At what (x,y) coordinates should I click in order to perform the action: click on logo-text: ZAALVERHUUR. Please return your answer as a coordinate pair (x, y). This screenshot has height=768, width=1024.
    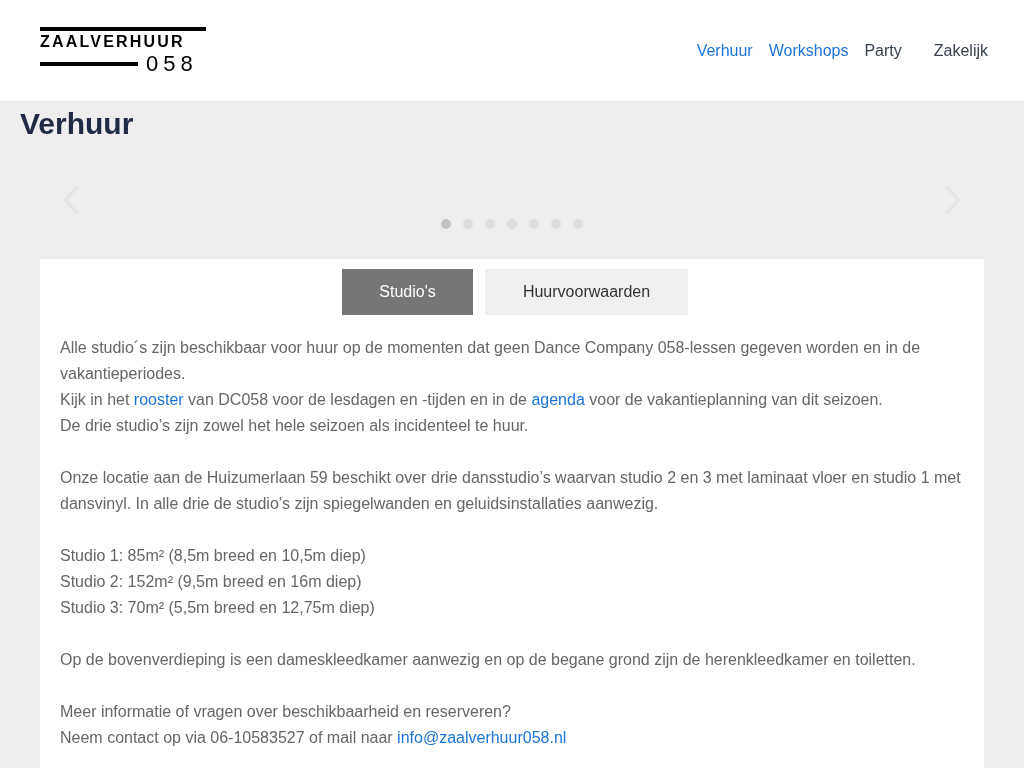
    Looking at the image, I should click on (112, 41).